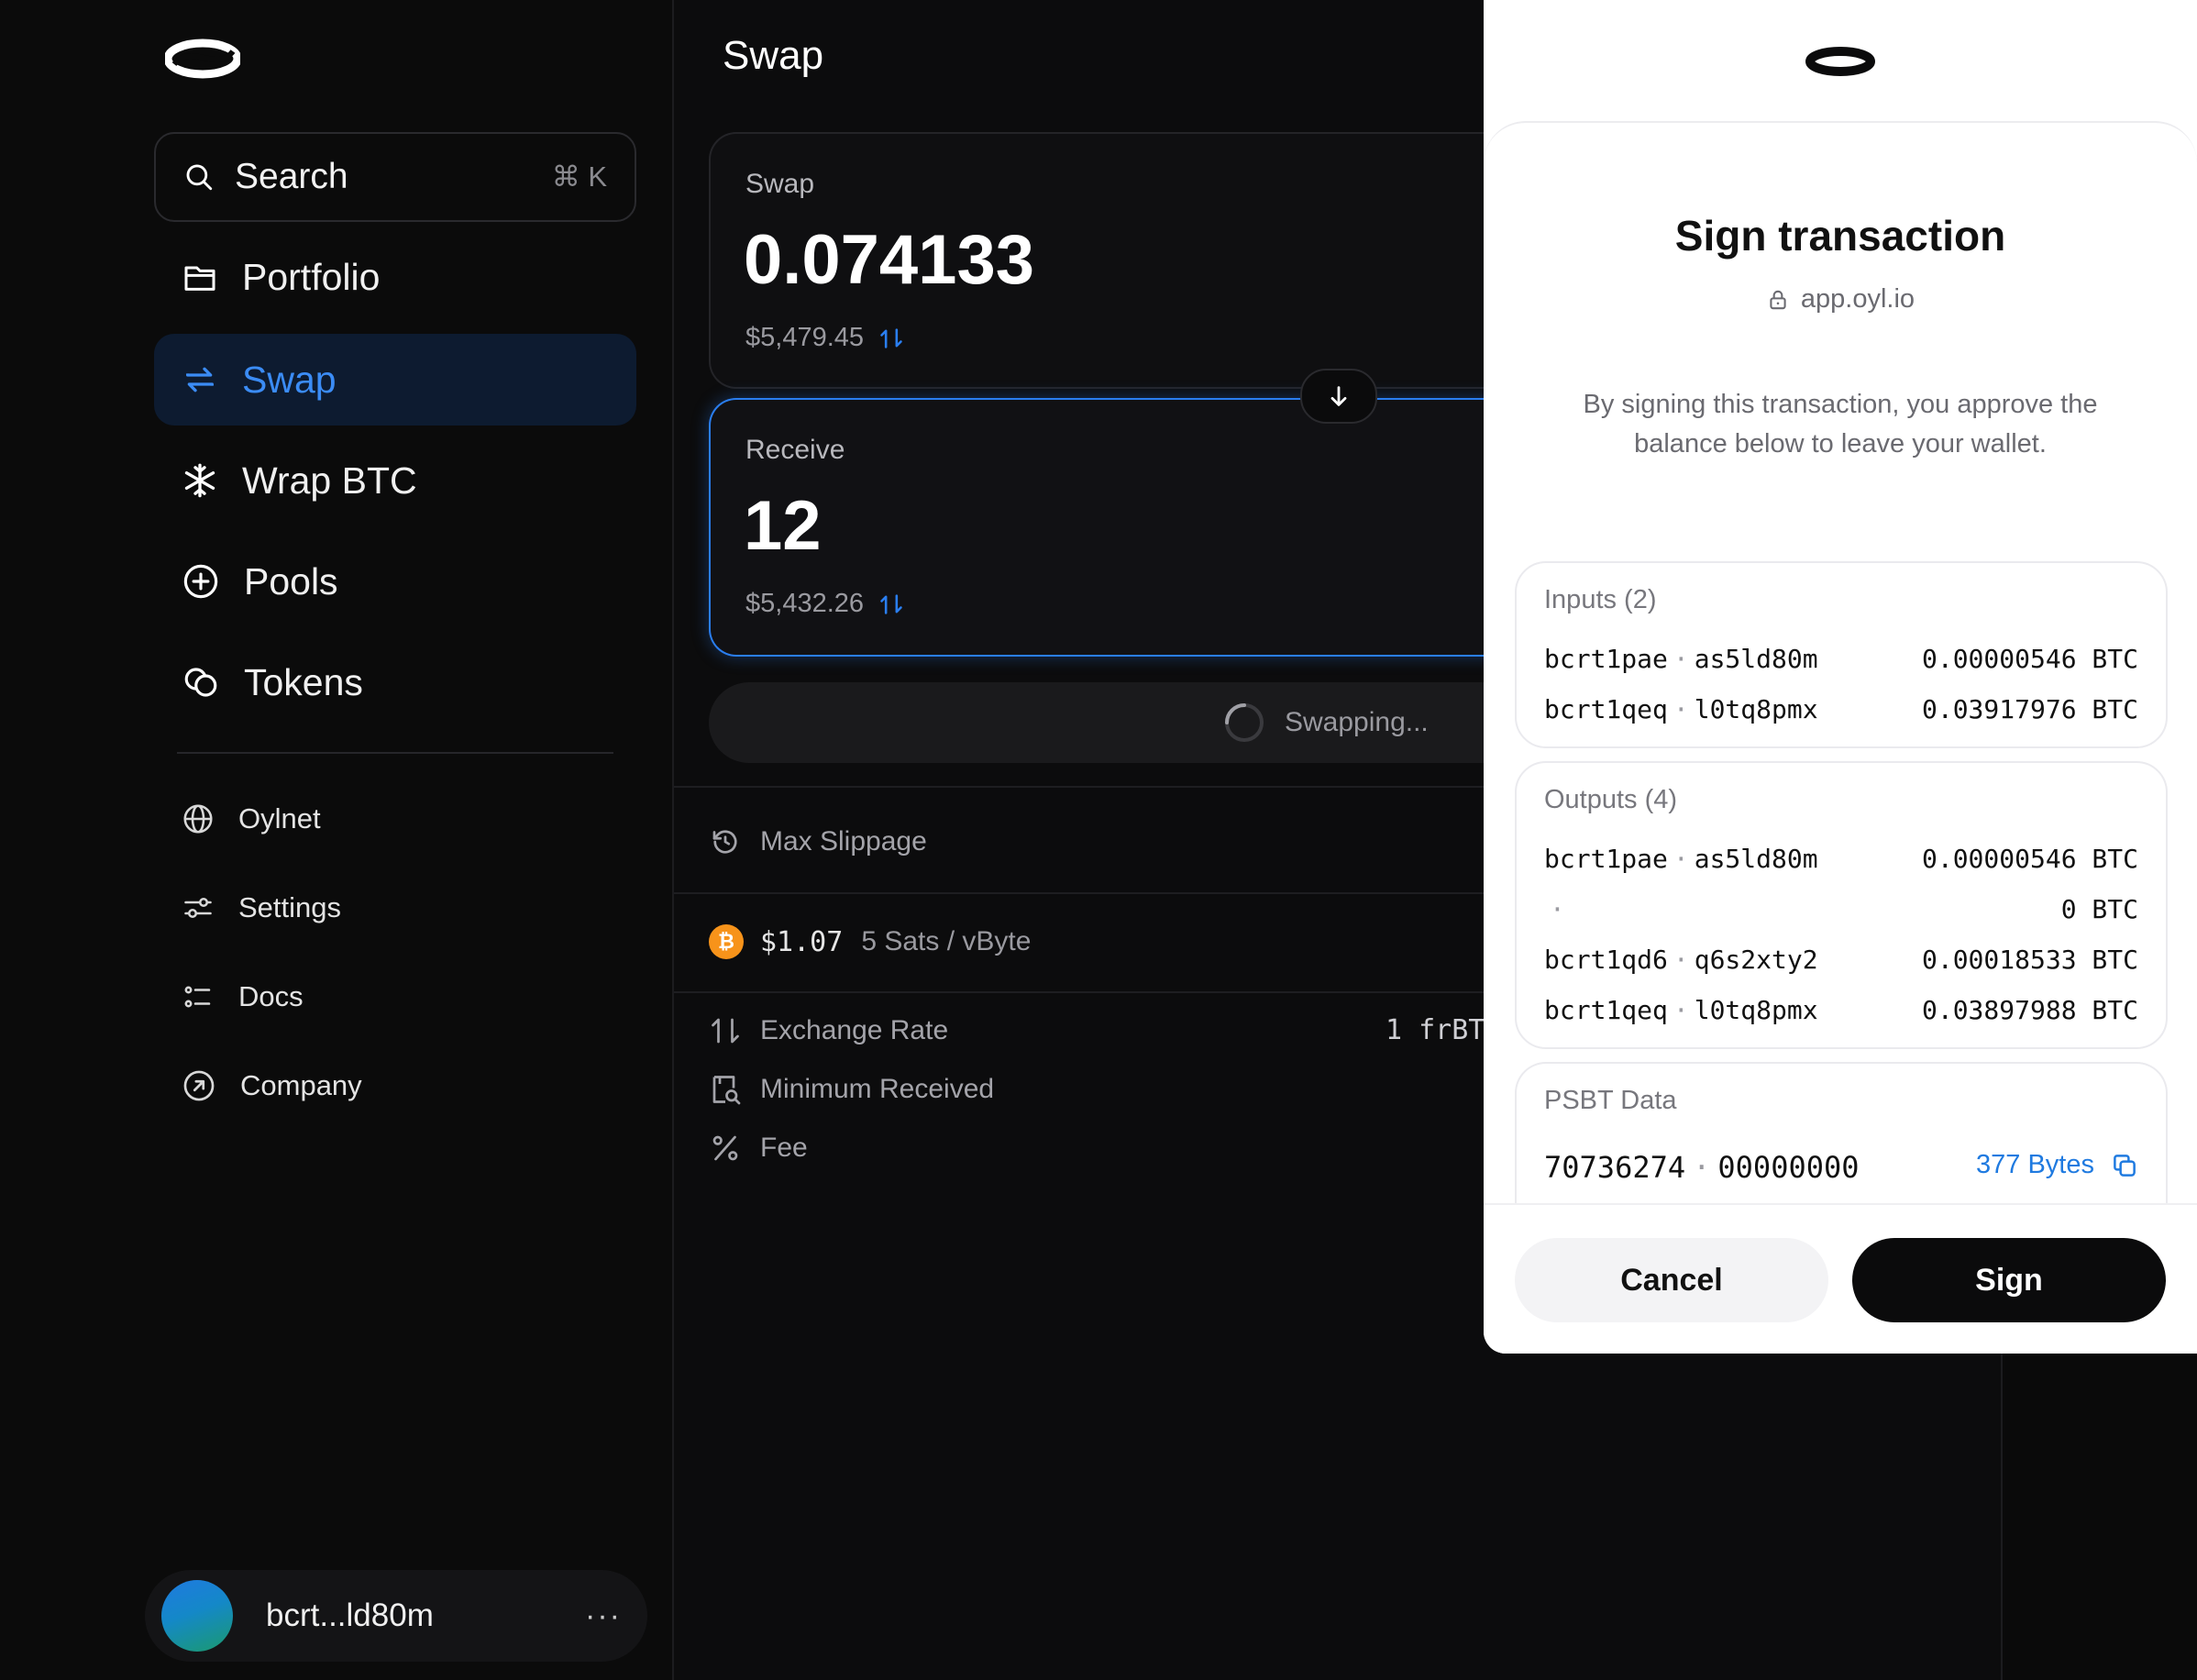 This screenshot has width=2197, height=1680. Describe the element at coordinates (2099, 908) in the screenshot. I see `output-value: 0 BTC` at that location.